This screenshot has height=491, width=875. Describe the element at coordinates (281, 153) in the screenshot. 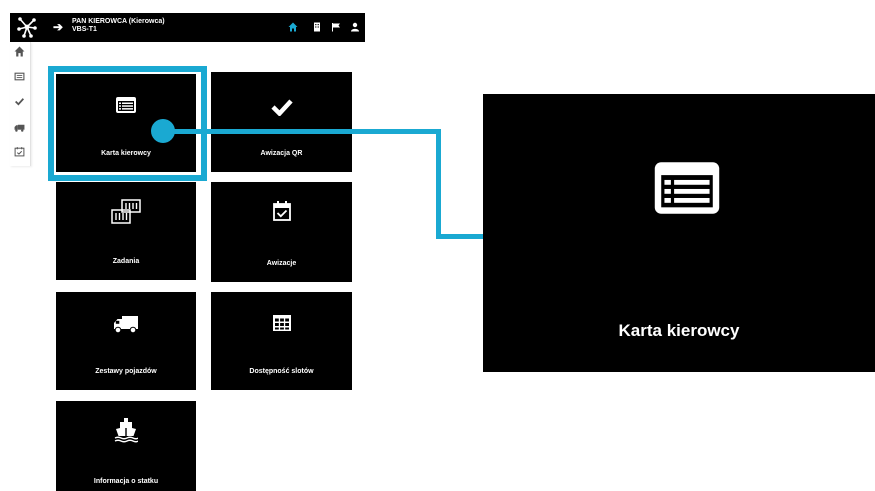

I see `tile-label: Awizacja QR` at that location.